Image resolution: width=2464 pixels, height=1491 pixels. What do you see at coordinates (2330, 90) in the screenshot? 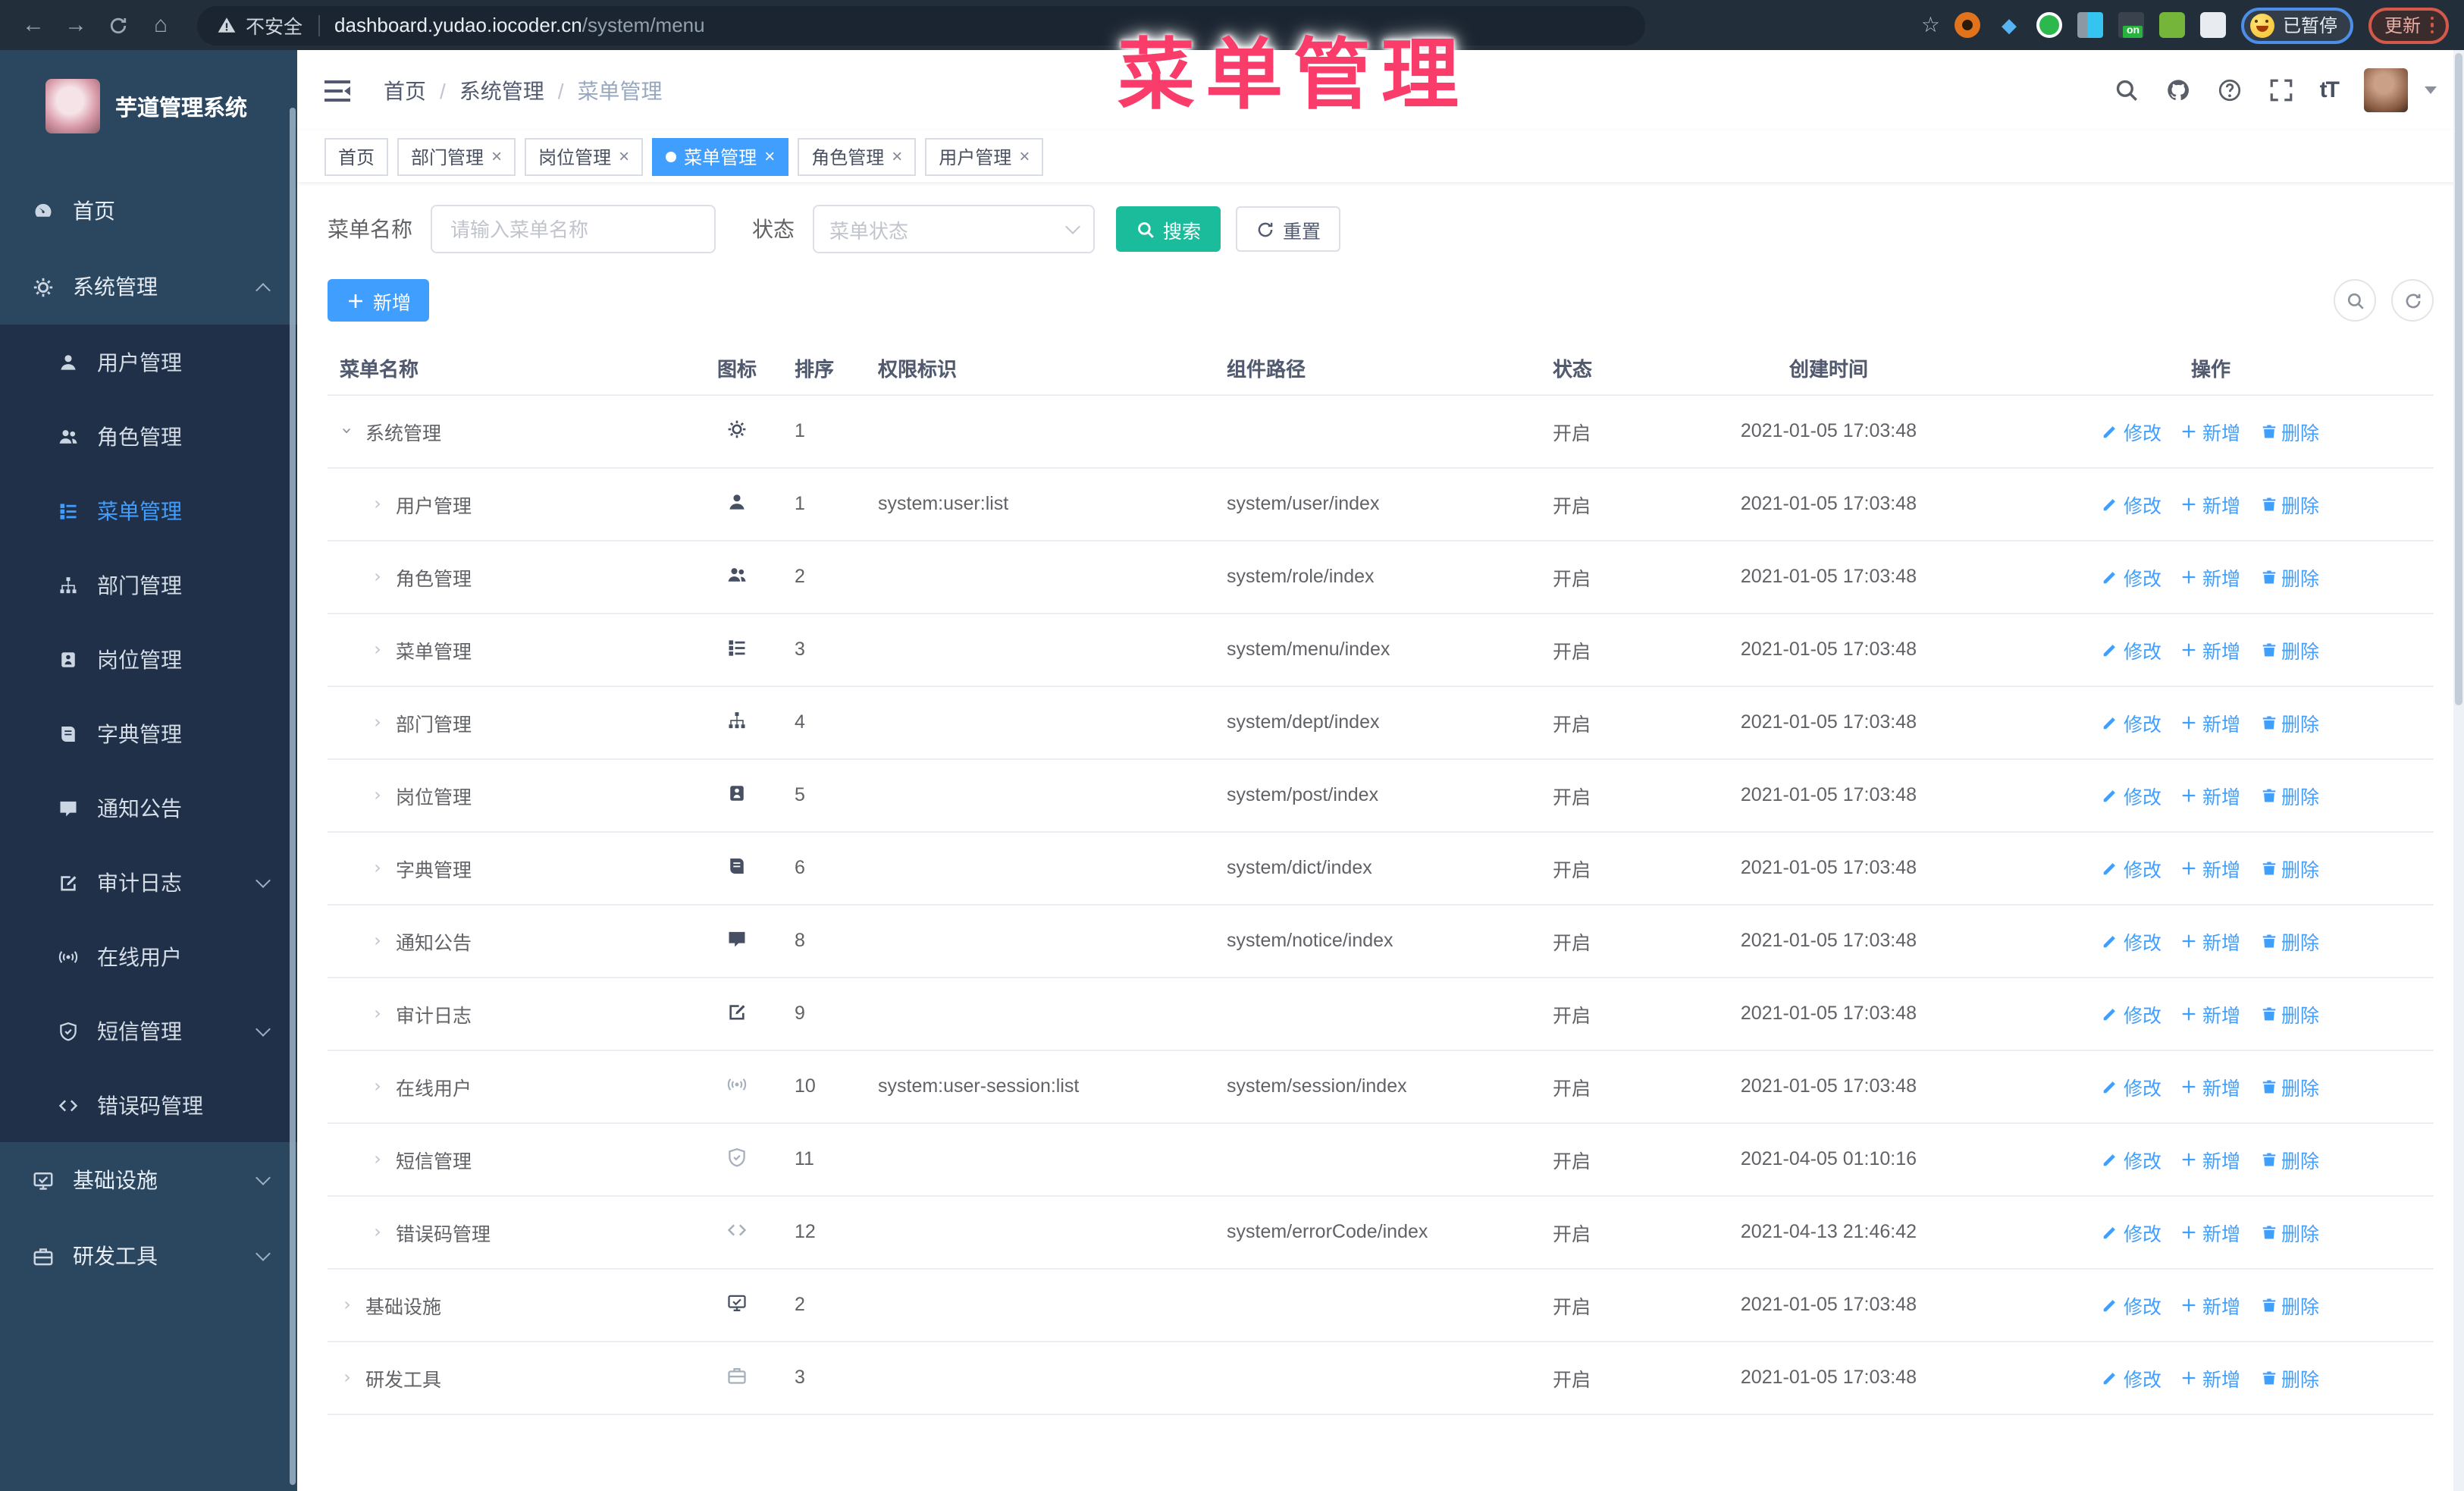
I see `font-size-icon: tT` at bounding box center [2330, 90].